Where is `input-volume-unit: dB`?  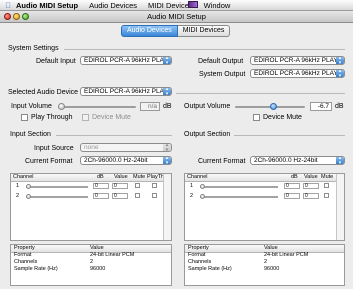 input-volume-unit: dB is located at coordinates (167, 106).